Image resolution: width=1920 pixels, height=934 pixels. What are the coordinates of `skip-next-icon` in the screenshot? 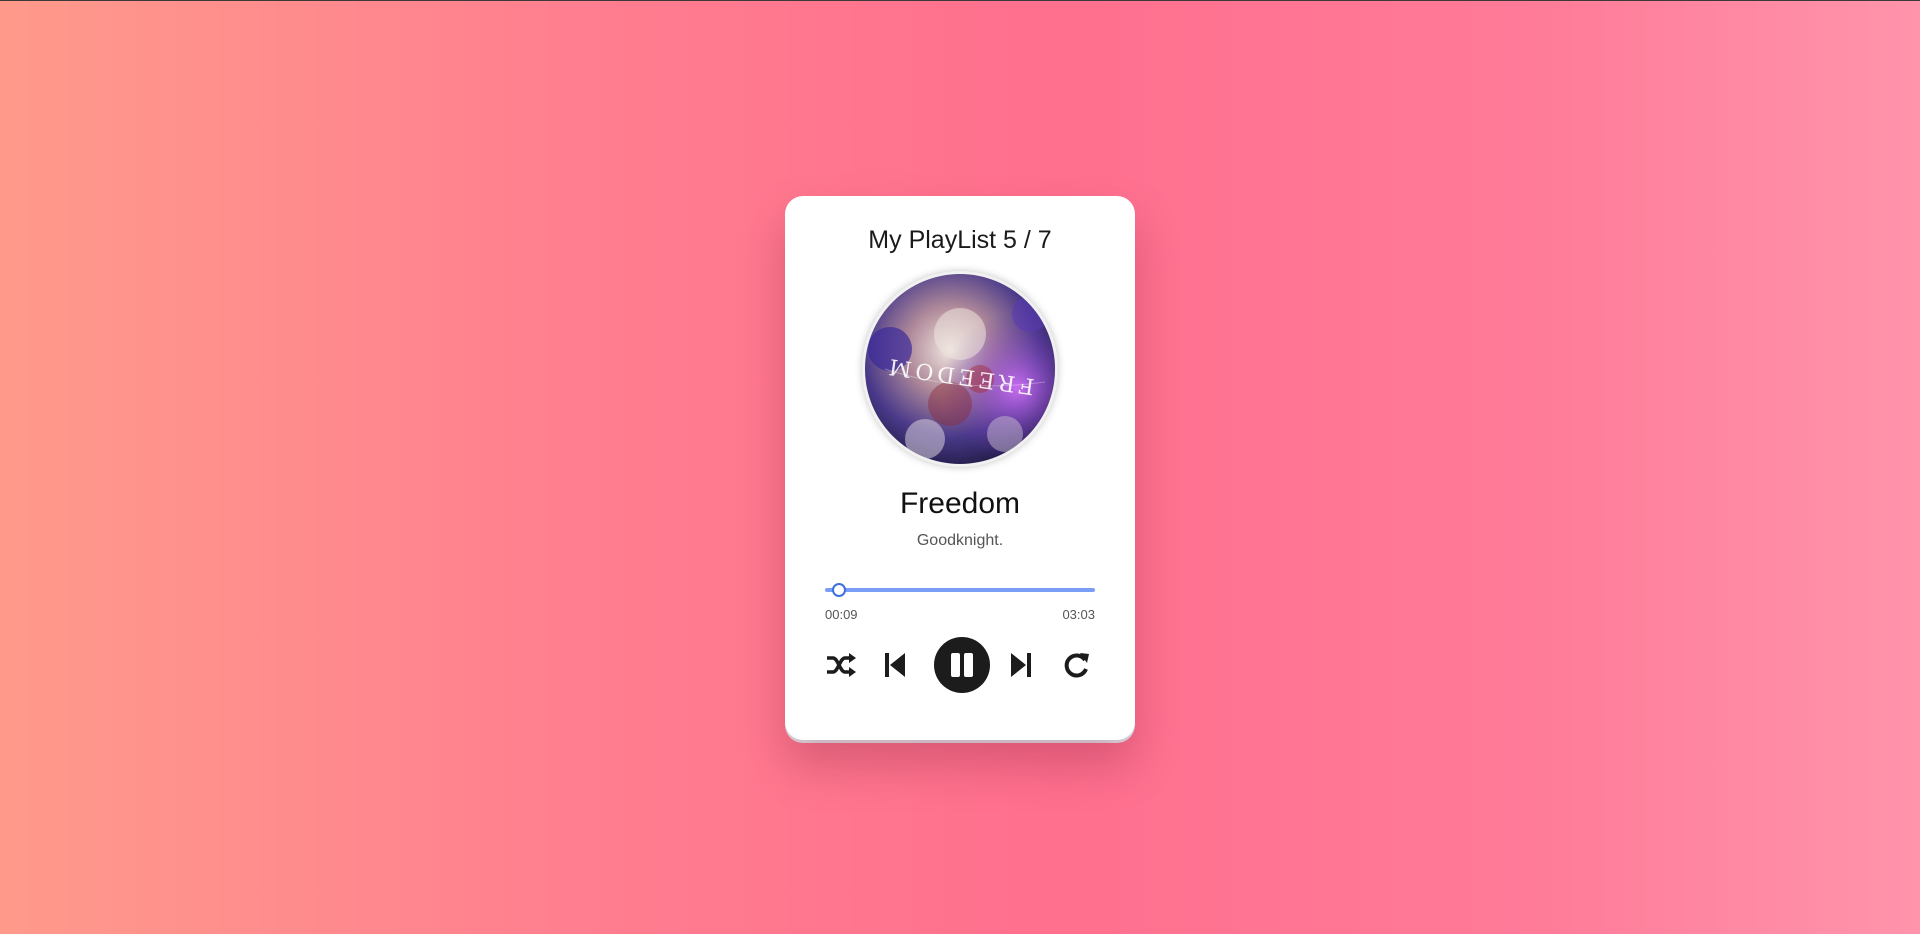 It's located at (1021, 665).